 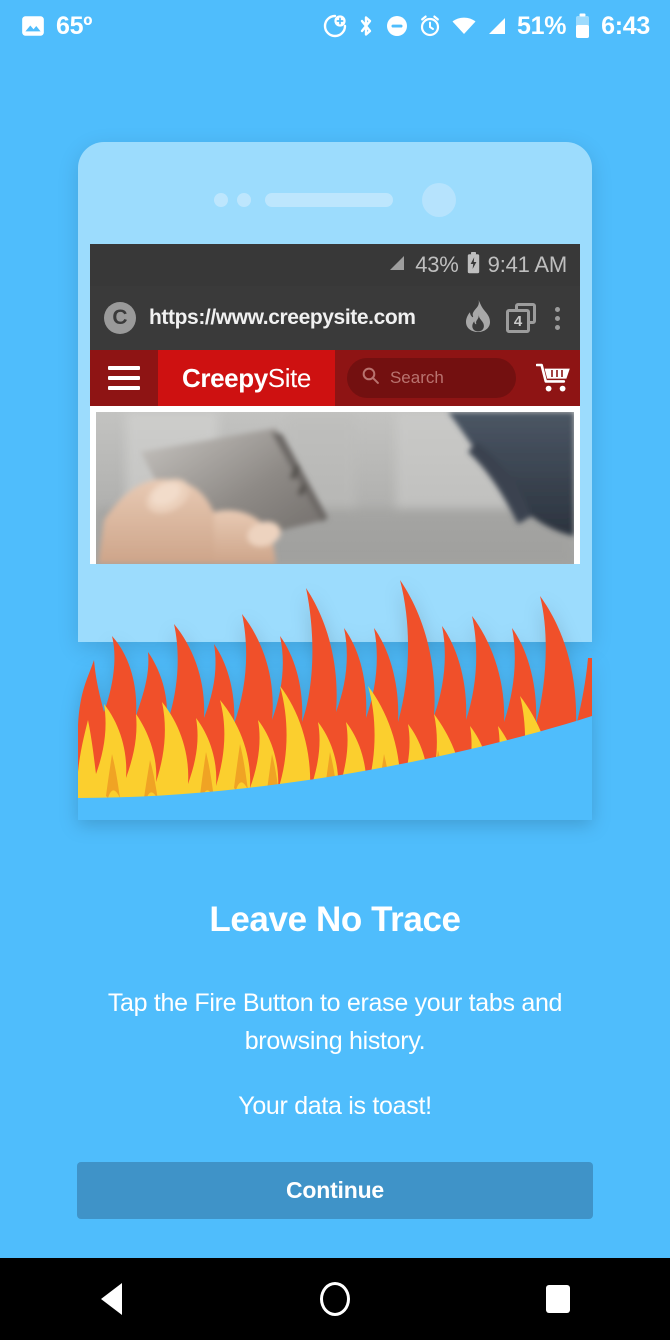 What do you see at coordinates (335, 1190) in the screenshot?
I see `continue-button: Continue` at bounding box center [335, 1190].